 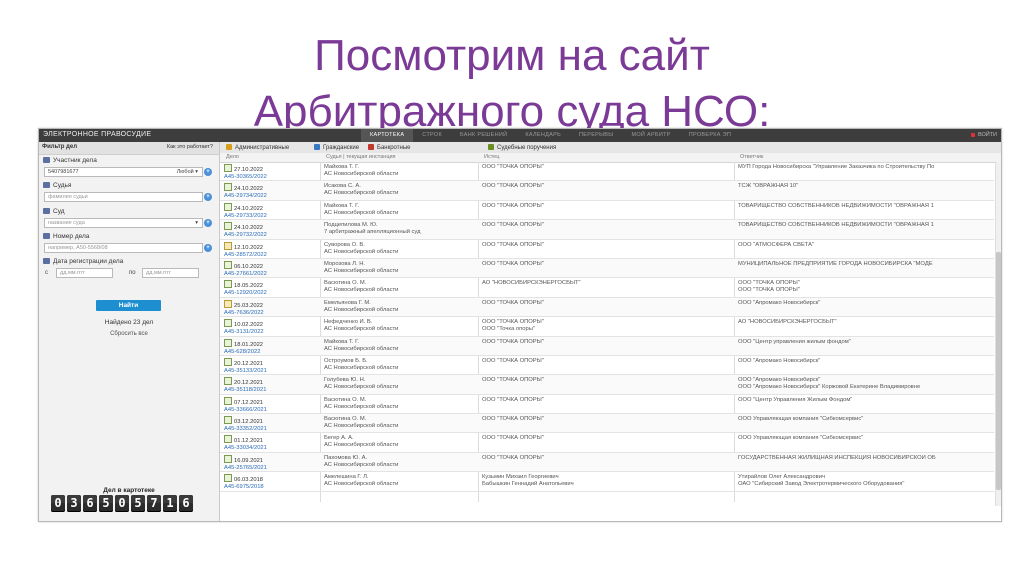 What do you see at coordinates (271, 410) in the screenshot?
I see `case-number-link: А45-33666/2021` at bounding box center [271, 410].